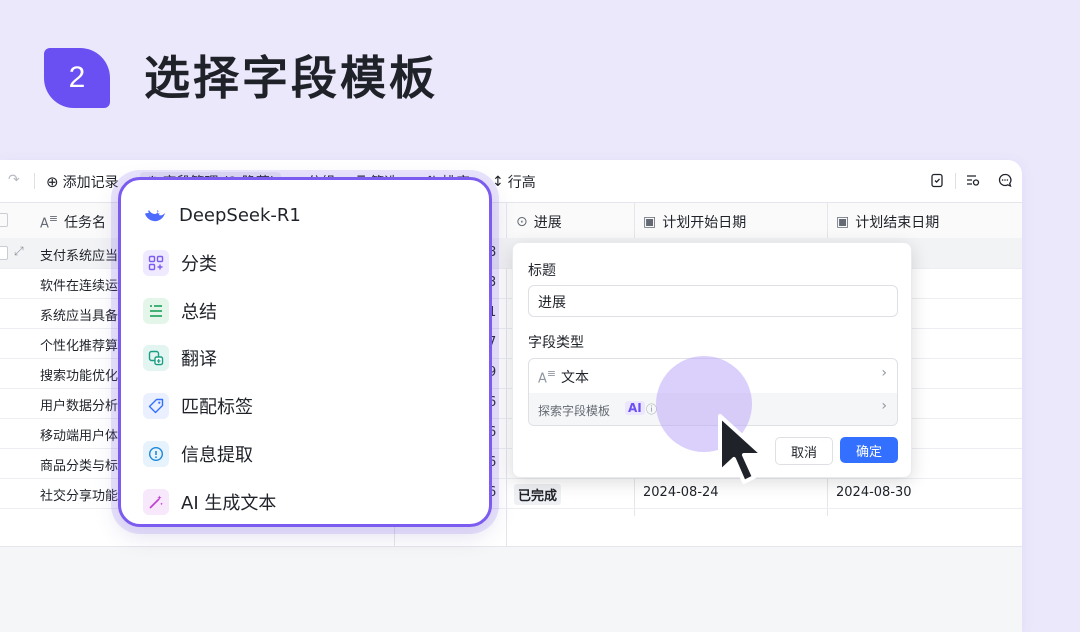  What do you see at coordinates (199, 359) in the screenshot?
I see `menu-item-label: 翻译` at bounding box center [199, 359].